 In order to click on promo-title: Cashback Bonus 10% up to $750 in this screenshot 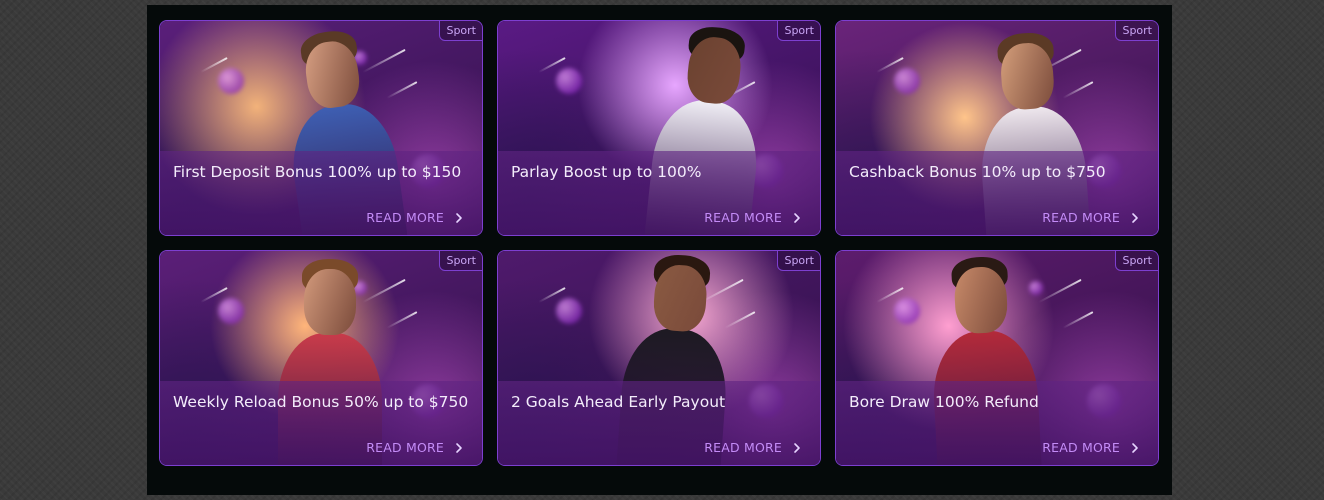, I will do `click(977, 172)`.